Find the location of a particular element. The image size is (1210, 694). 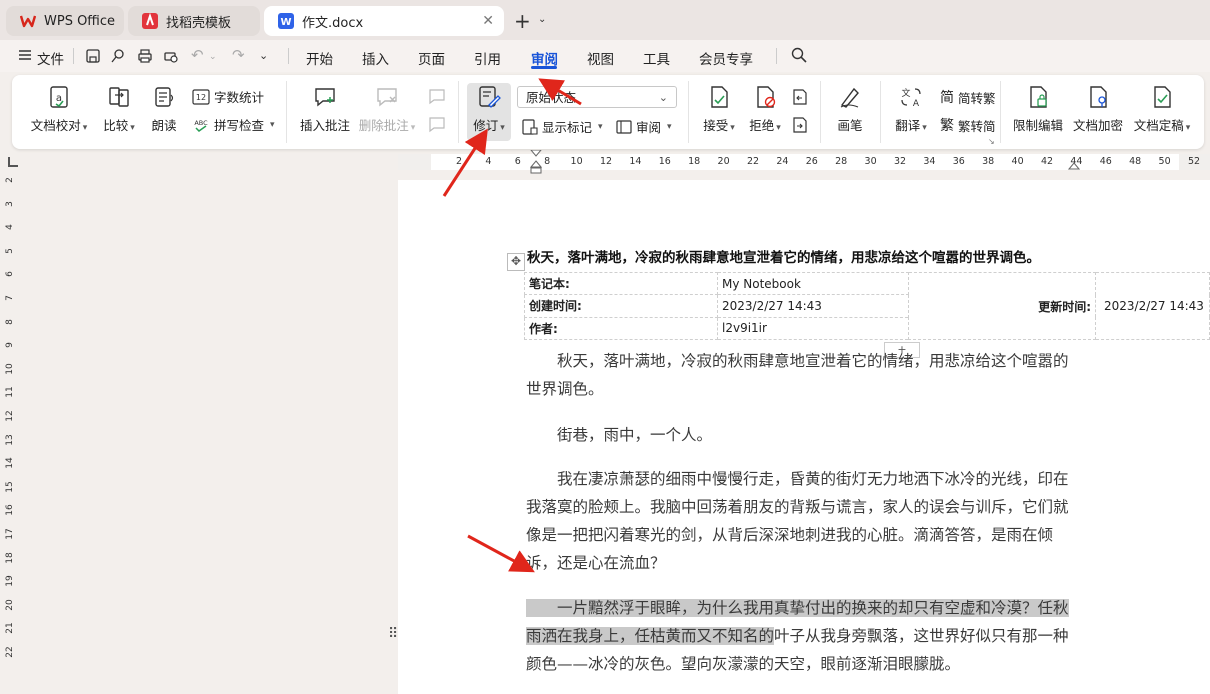

export-icon is located at coordinates (118, 56).